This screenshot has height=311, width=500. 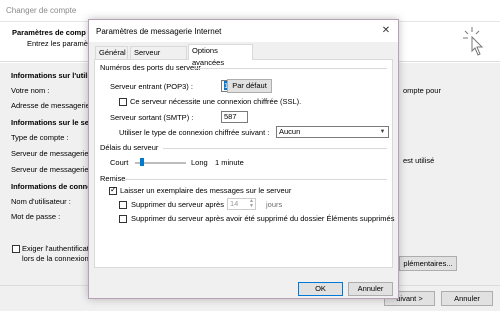 What do you see at coordinates (53, 153) in the screenshot?
I see `label-incoming-server: Serveur de messagerie e` at bounding box center [53, 153].